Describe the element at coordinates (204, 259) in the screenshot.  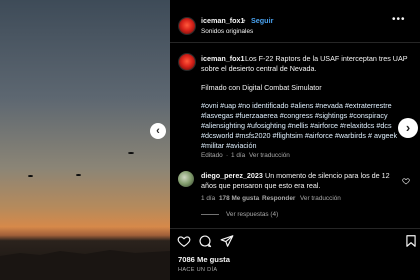
I see `post-likes-count: 7086 Me gusta` at that location.